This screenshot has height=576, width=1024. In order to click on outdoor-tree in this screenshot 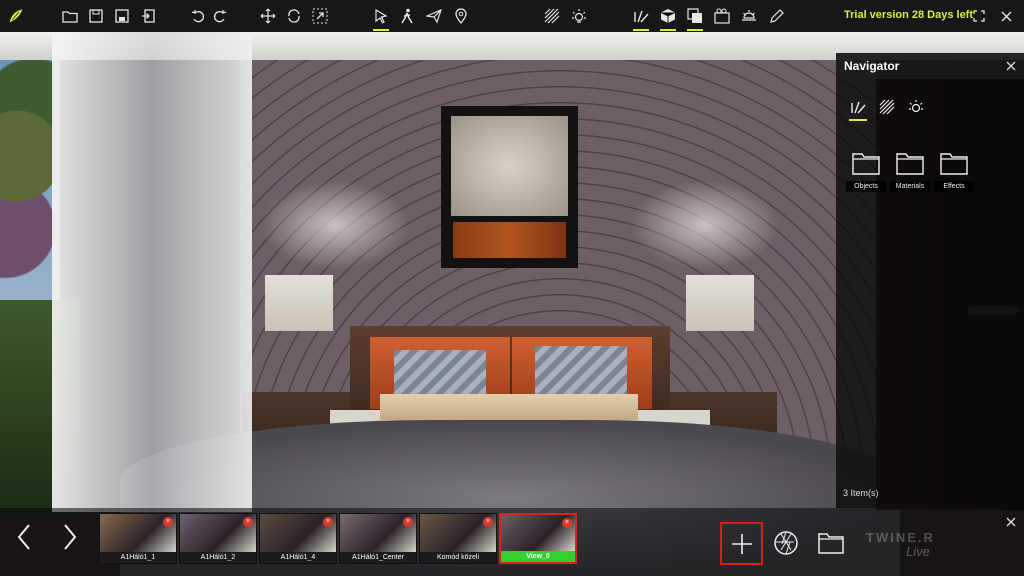, I will do `click(27, 180)`.